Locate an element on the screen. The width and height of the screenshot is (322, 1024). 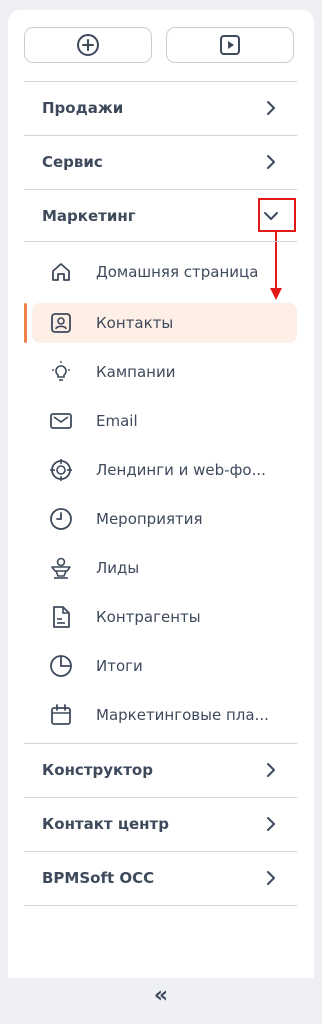
menu-item-home: Домашняя страница is located at coordinates (164, 272).